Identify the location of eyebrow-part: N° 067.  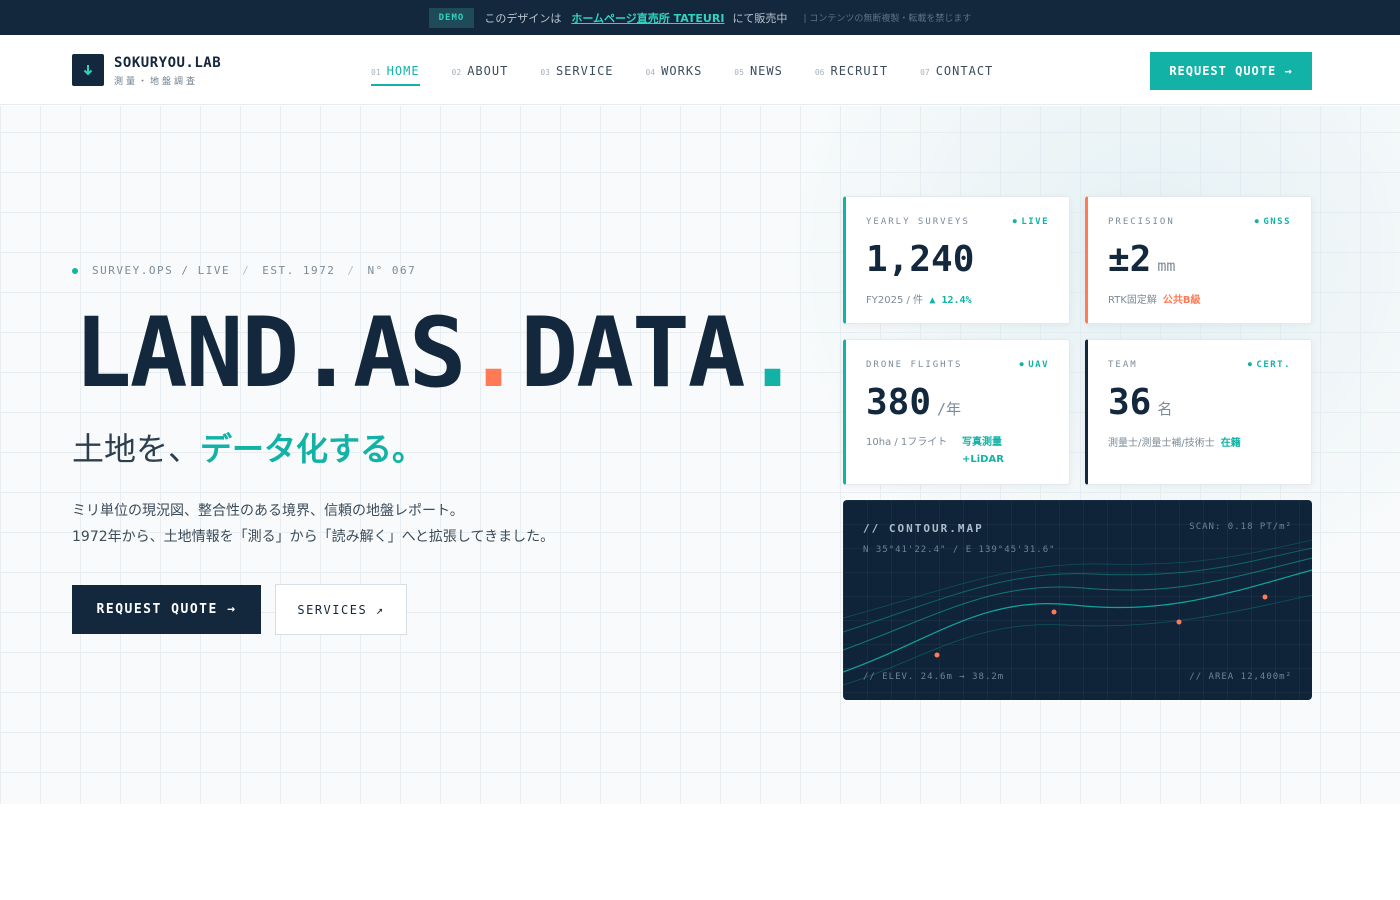
(392, 270).